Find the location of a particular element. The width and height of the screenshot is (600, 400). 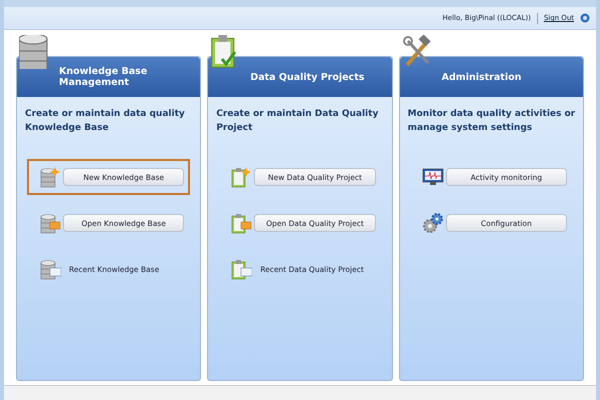

panel-description: Create or maintain Data Quality Project is located at coordinates (297, 121).